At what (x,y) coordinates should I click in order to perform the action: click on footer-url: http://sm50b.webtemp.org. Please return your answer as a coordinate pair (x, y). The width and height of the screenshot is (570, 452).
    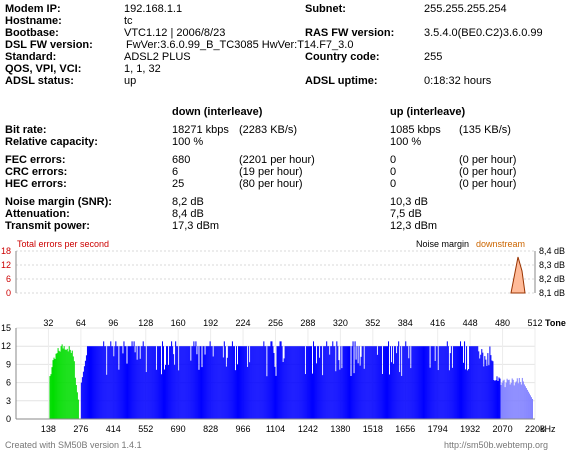
    Looking at the image, I should click on (495, 445).